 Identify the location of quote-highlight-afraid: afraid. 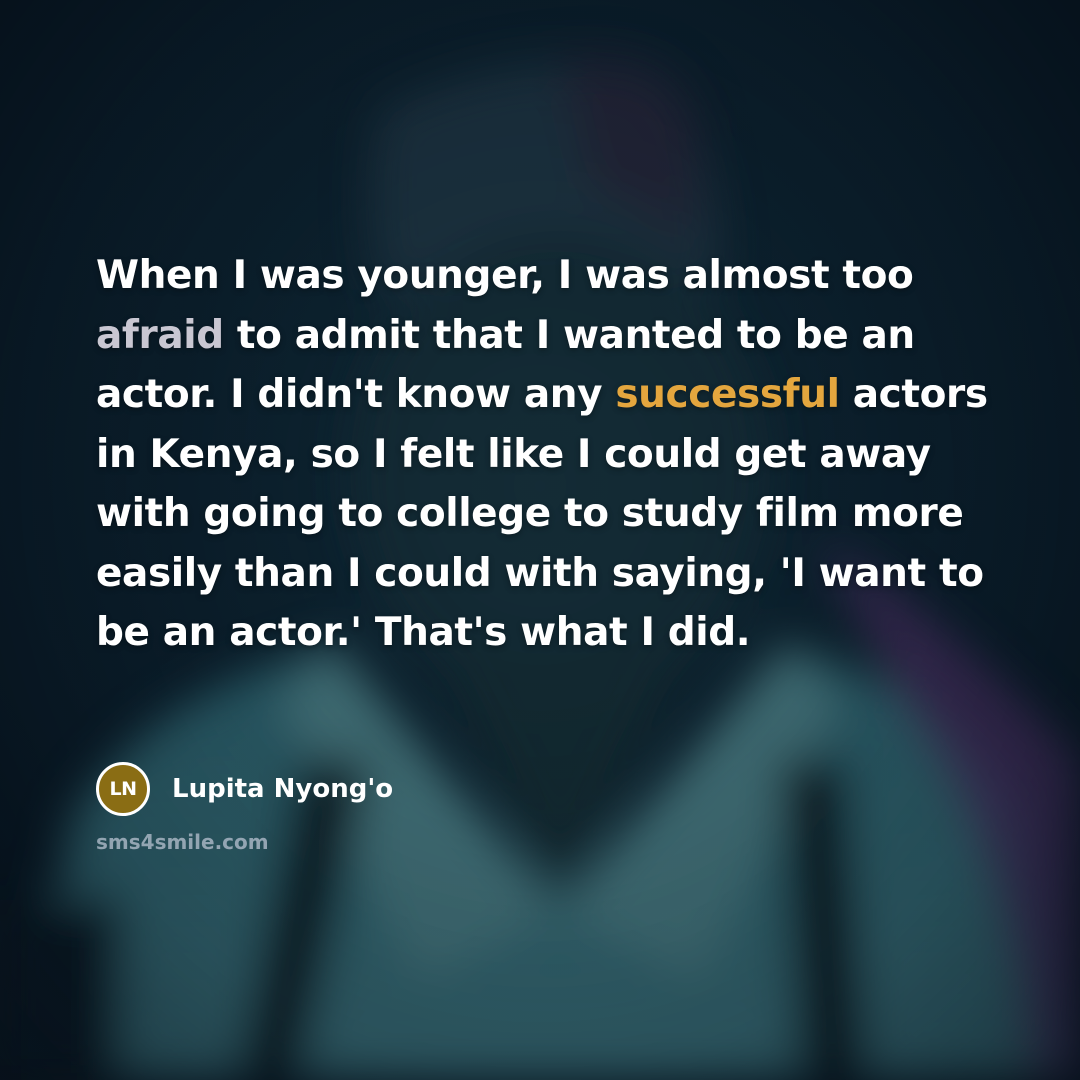
(160, 335).